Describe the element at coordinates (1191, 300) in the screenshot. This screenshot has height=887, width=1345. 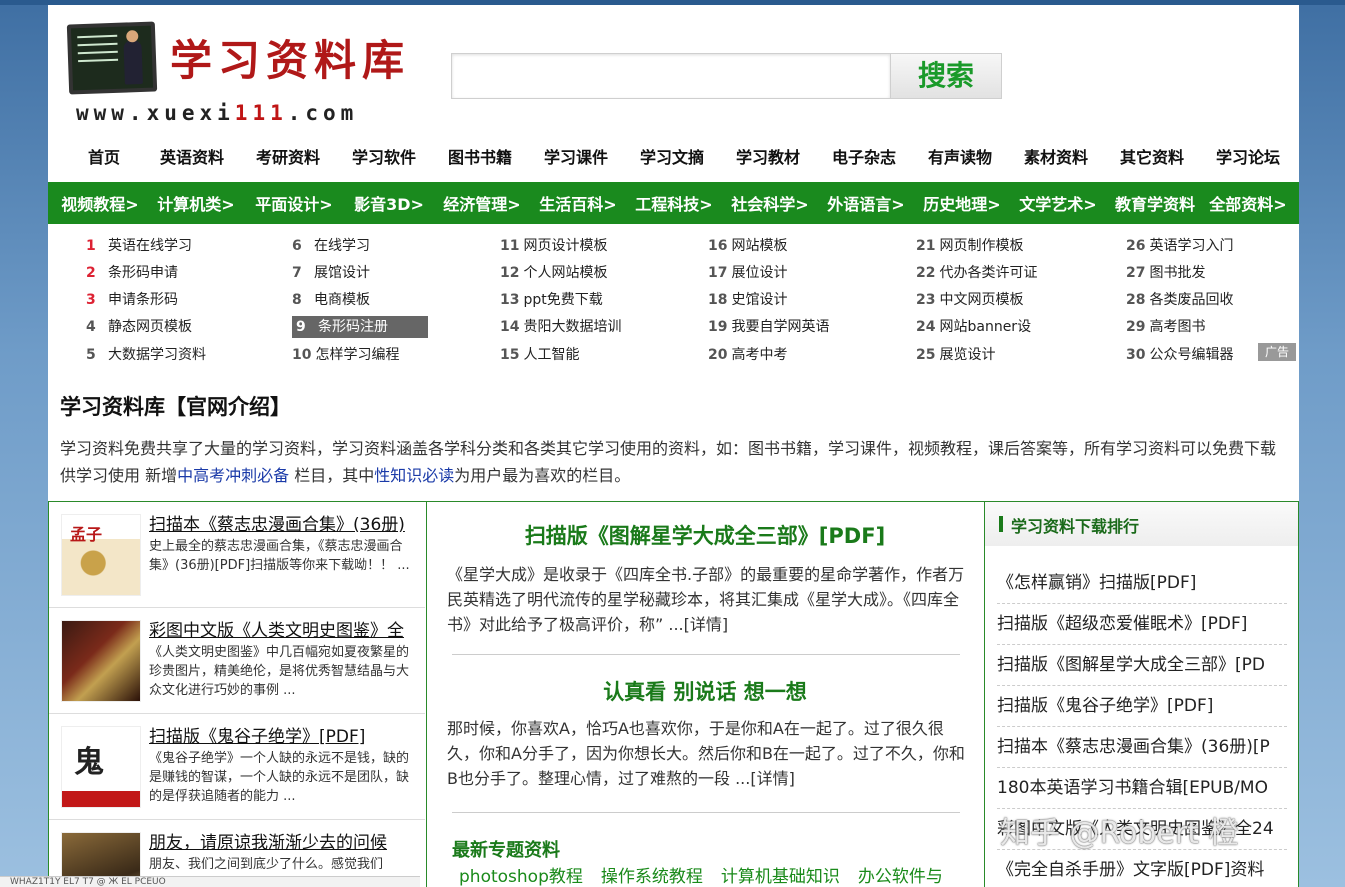
I see `link-text: 各类废品回收` at that location.